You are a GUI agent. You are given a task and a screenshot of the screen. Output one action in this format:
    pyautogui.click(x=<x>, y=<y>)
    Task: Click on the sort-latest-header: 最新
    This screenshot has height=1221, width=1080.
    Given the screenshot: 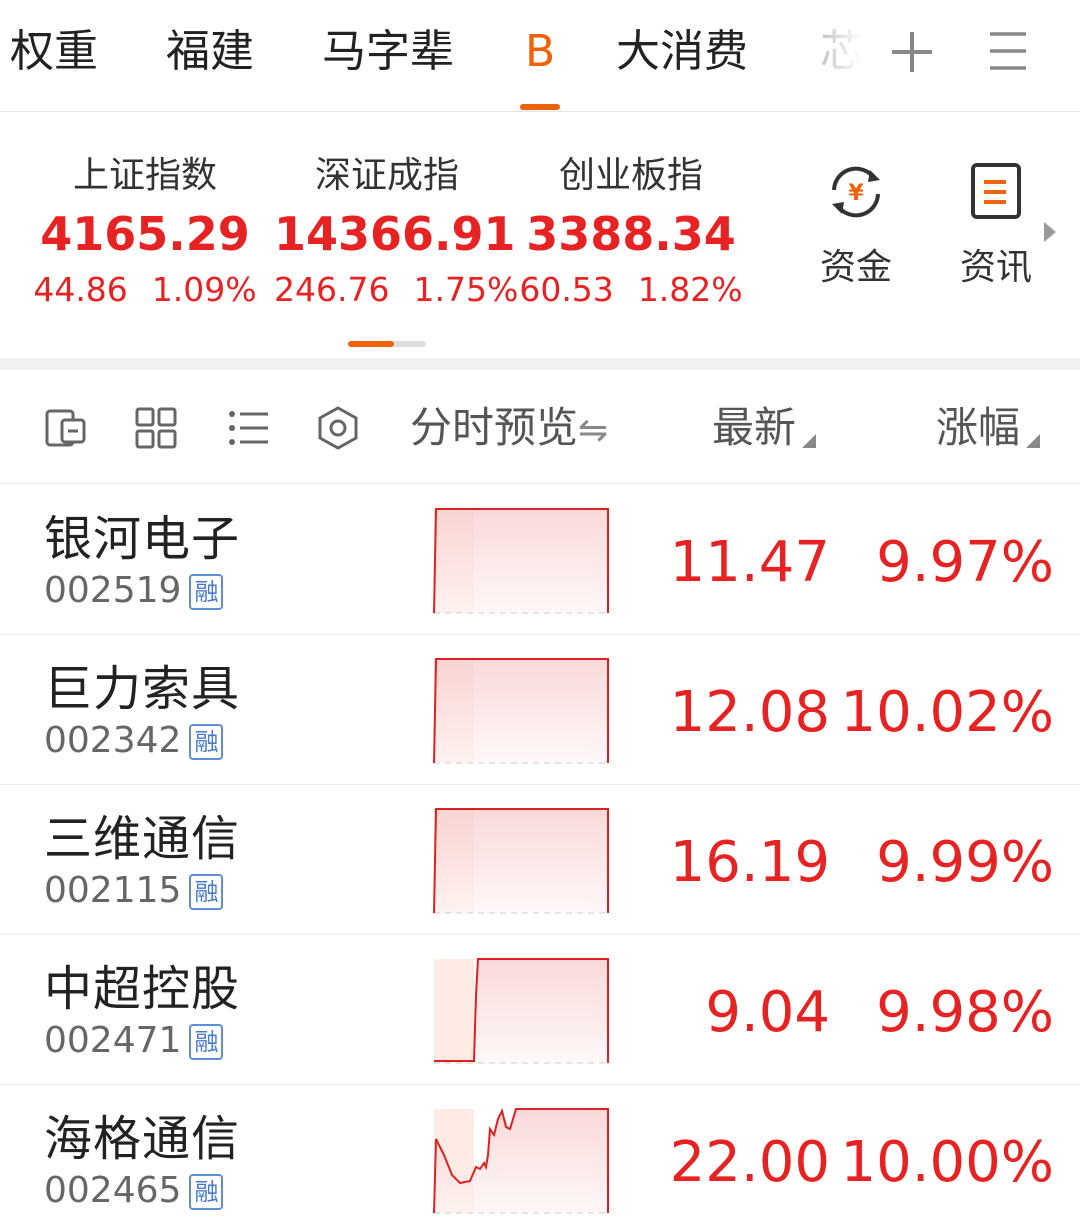 What is the action you would take?
    pyautogui.click(x=764, y=428)
    